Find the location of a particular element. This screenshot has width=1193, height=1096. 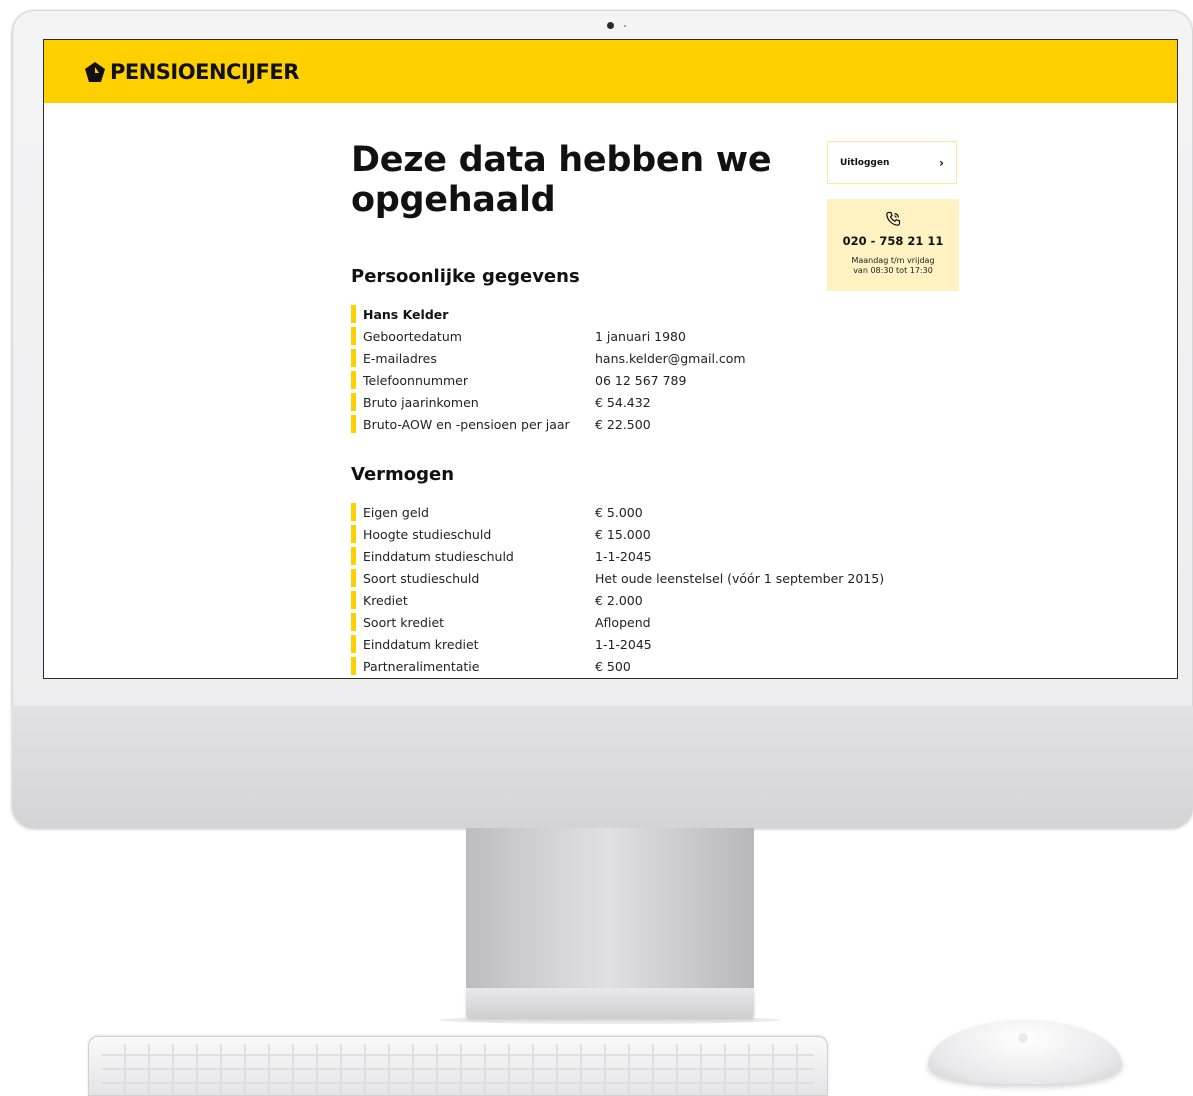

list-item: Geboortedatum 1 januari 1980 is located at coordinates (631, 336).